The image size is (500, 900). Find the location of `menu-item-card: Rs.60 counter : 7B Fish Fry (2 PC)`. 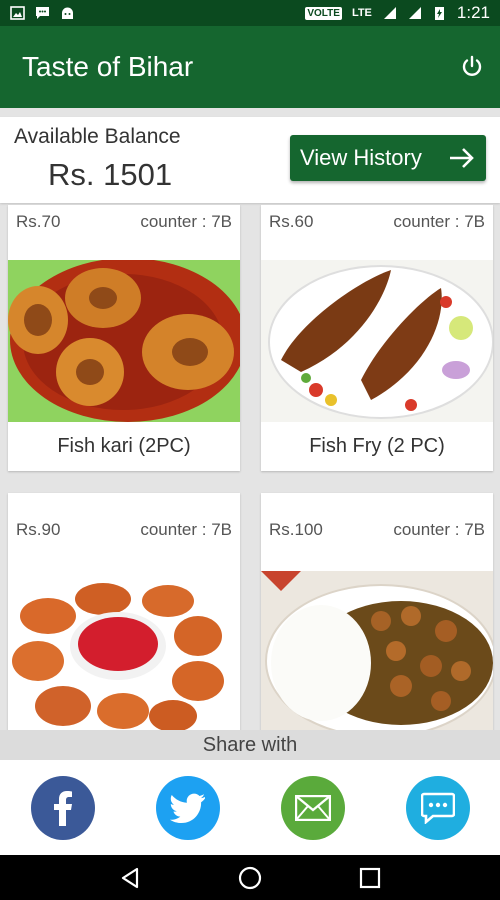

menu-item-card: Rs.60 counter : 7B Fish Fry (2 PC) is located at coordinates (377, 338).